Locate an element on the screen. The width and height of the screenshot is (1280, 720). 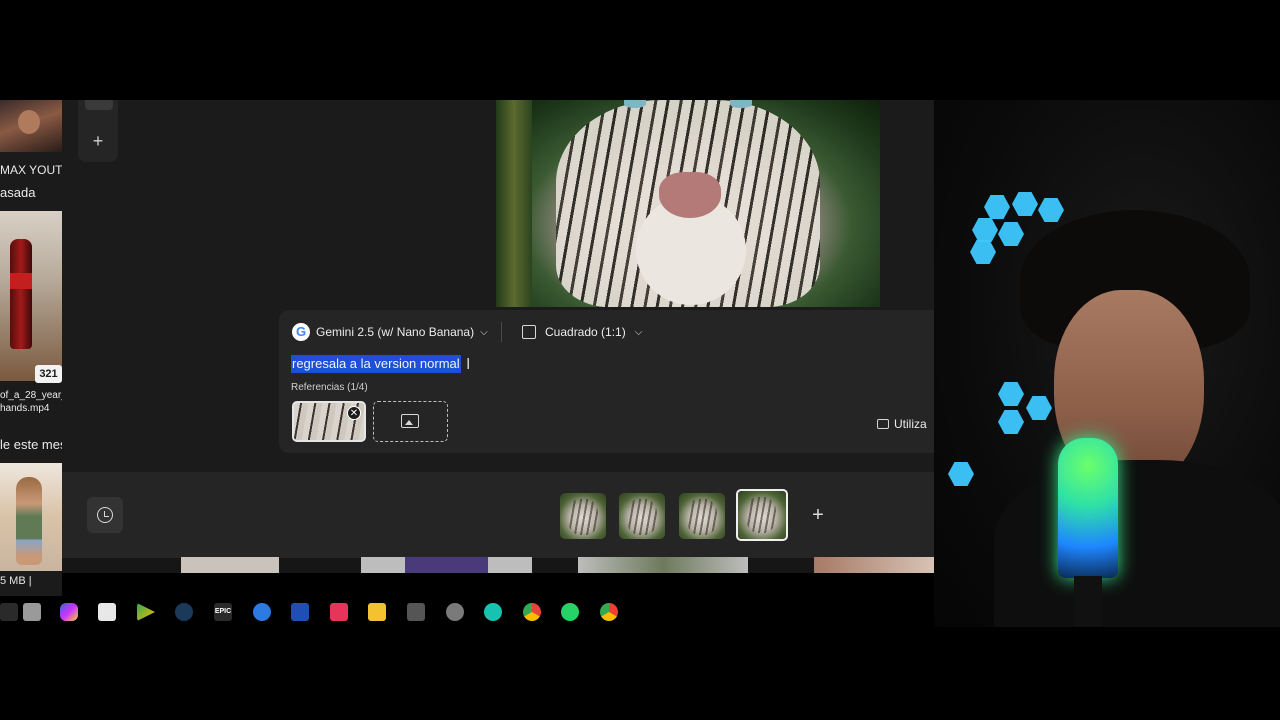
use-button: Utiliza is located at coordinates (902, 424).